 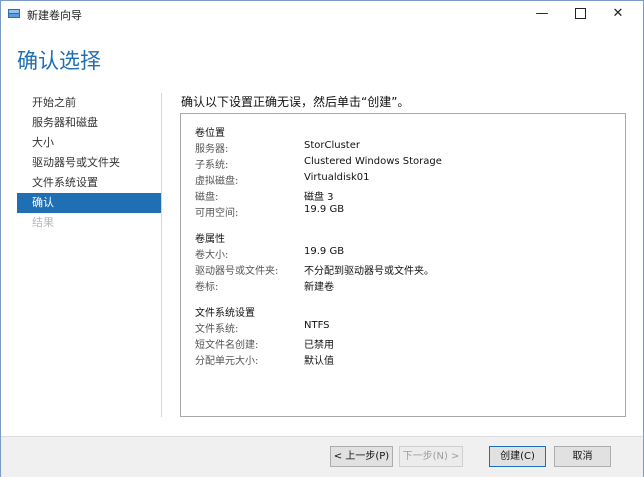 I want to click on short-names-value: 已禁用, so click(x=319, y=345).